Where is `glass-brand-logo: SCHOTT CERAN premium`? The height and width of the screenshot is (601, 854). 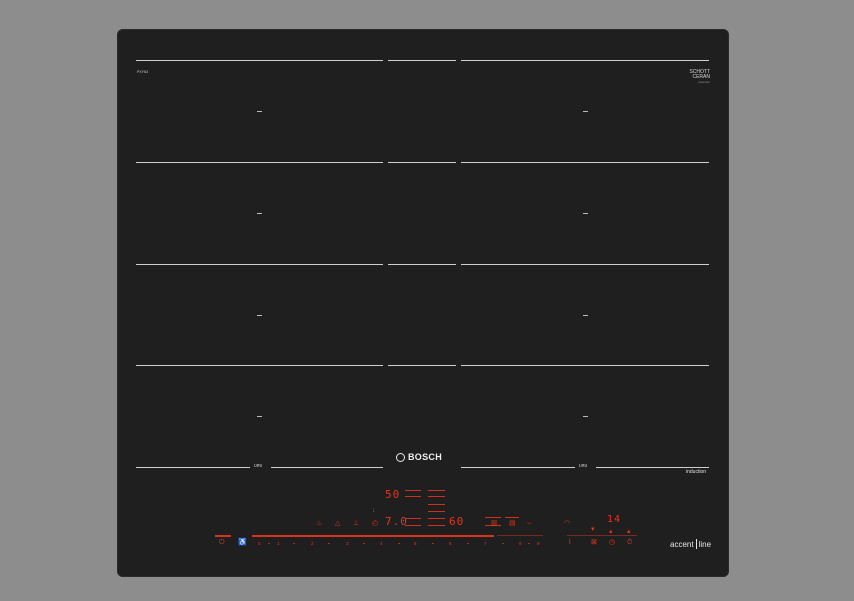 glass-brand-logo: SCHOTT CERAN premium is located at coordinates (699, 77).